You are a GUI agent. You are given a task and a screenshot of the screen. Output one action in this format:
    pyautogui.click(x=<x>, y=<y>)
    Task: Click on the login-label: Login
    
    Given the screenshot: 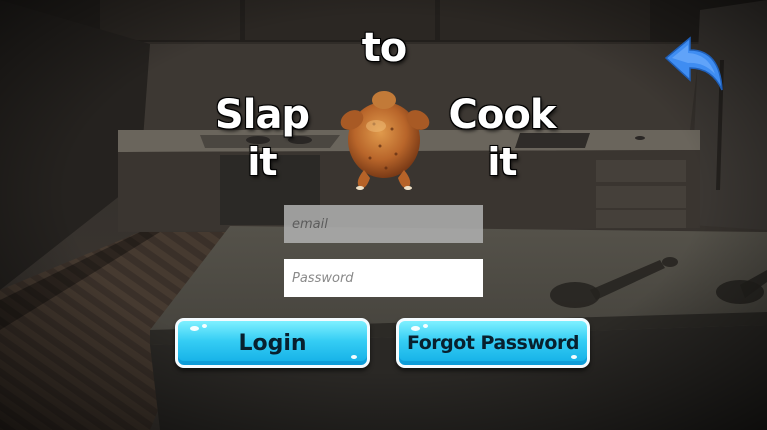 What is the action you would take?
    pyautogui.click(x=272, y=343)
    